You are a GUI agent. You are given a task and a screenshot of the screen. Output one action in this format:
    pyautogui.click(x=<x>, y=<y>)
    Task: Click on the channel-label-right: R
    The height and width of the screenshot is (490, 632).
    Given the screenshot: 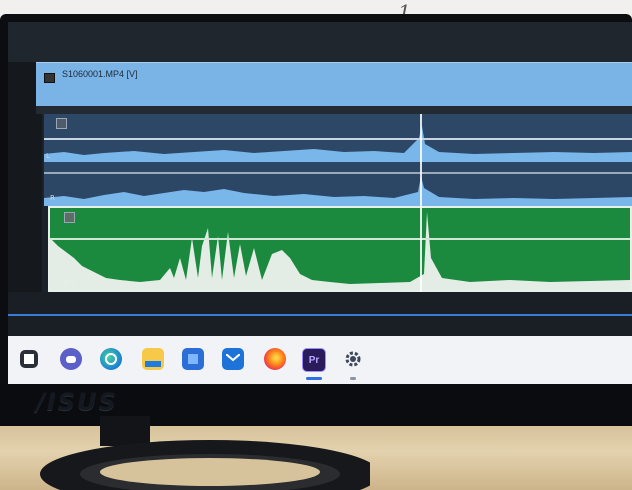 What is the action you would take?
    pyautogui.click(x=52, y=198)
    